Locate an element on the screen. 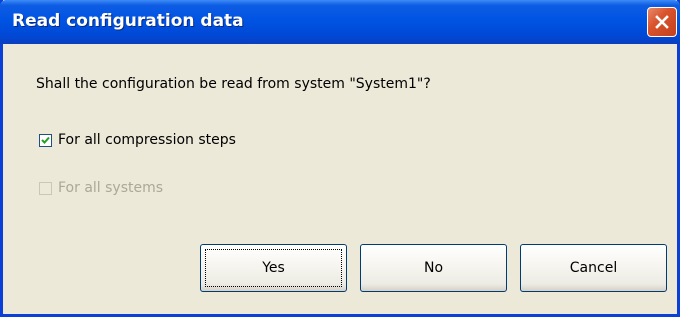  compression-steps-checkbox is located at coordinates (45, 140).